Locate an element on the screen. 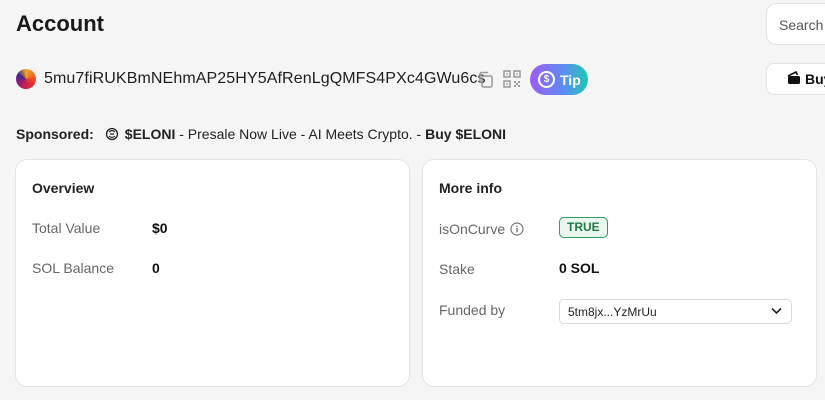 Image resolution: width=825 pixels, height=400 pixels. buy-button: Buy is located at coordinates (795, 79).